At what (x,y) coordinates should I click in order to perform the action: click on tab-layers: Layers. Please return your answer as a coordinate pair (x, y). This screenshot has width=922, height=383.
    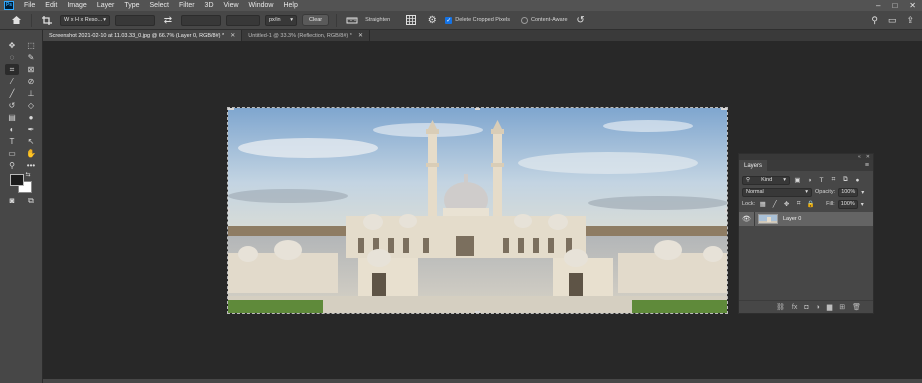
    Looking at the image, I should click on (753, 165).